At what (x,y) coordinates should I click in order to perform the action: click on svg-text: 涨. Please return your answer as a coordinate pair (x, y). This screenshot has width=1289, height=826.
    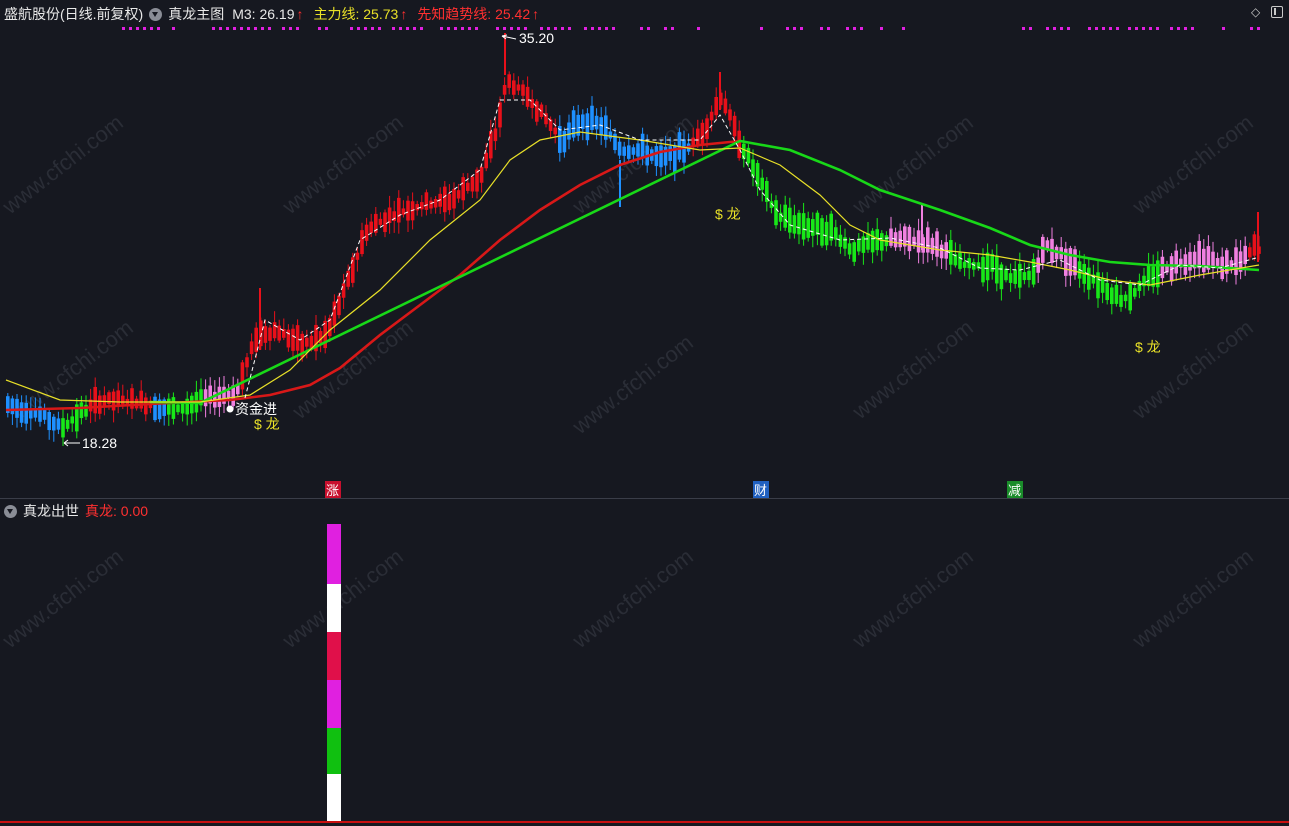
    Looking at the image, I should click on (332, 490).